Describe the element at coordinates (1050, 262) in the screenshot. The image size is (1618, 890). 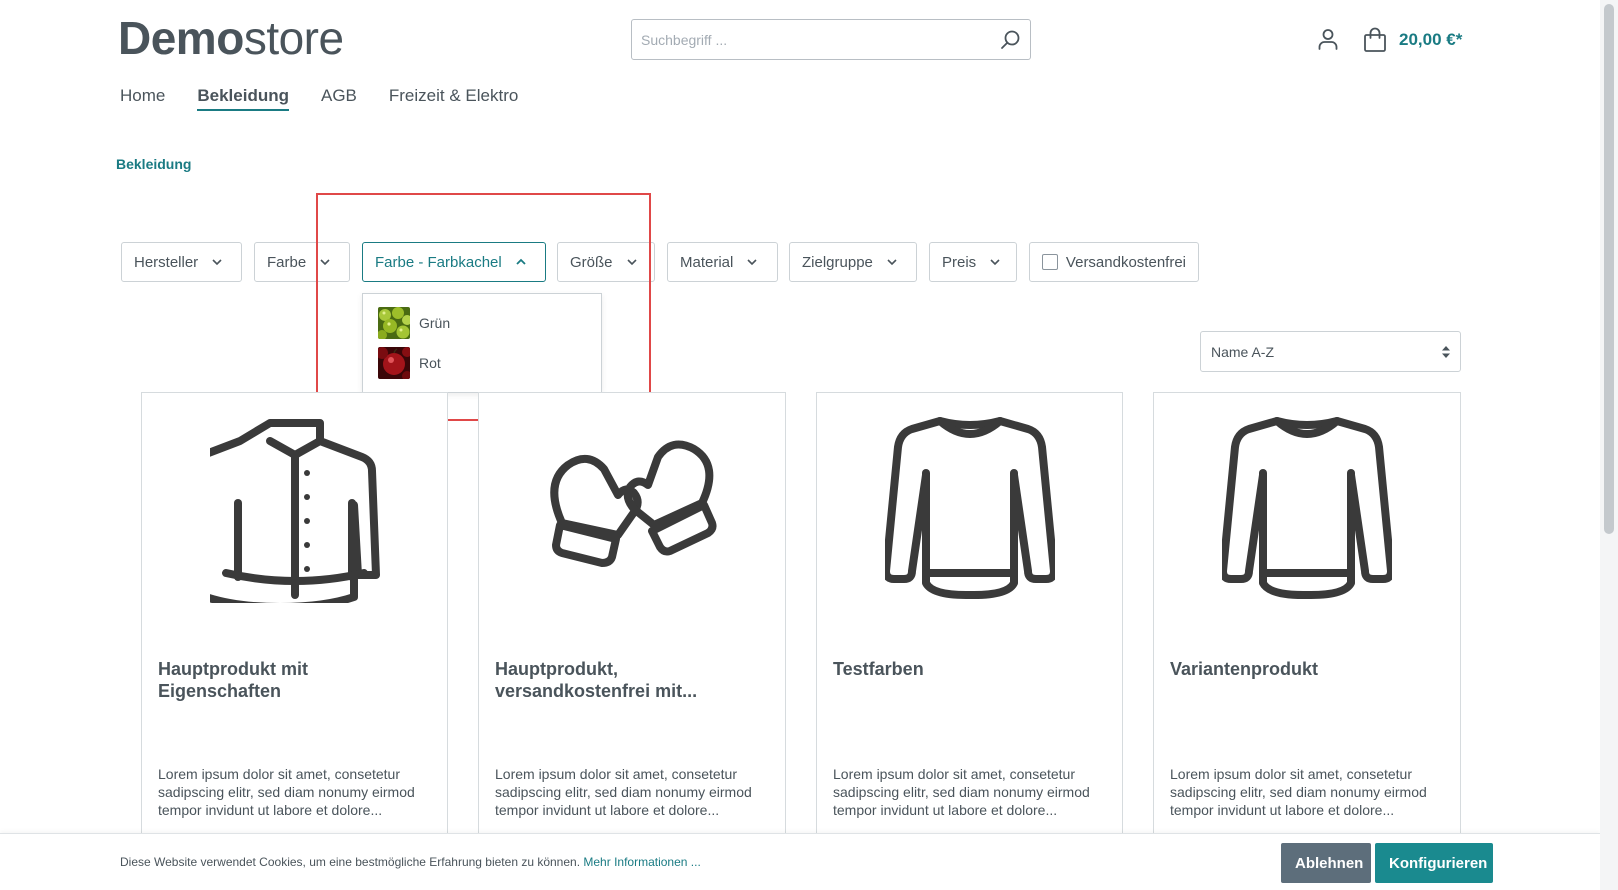
I see `versandkostenfrei-checkbox` at that location.